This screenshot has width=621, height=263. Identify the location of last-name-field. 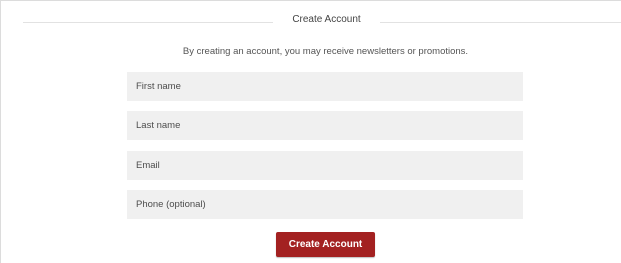
(325, 125).